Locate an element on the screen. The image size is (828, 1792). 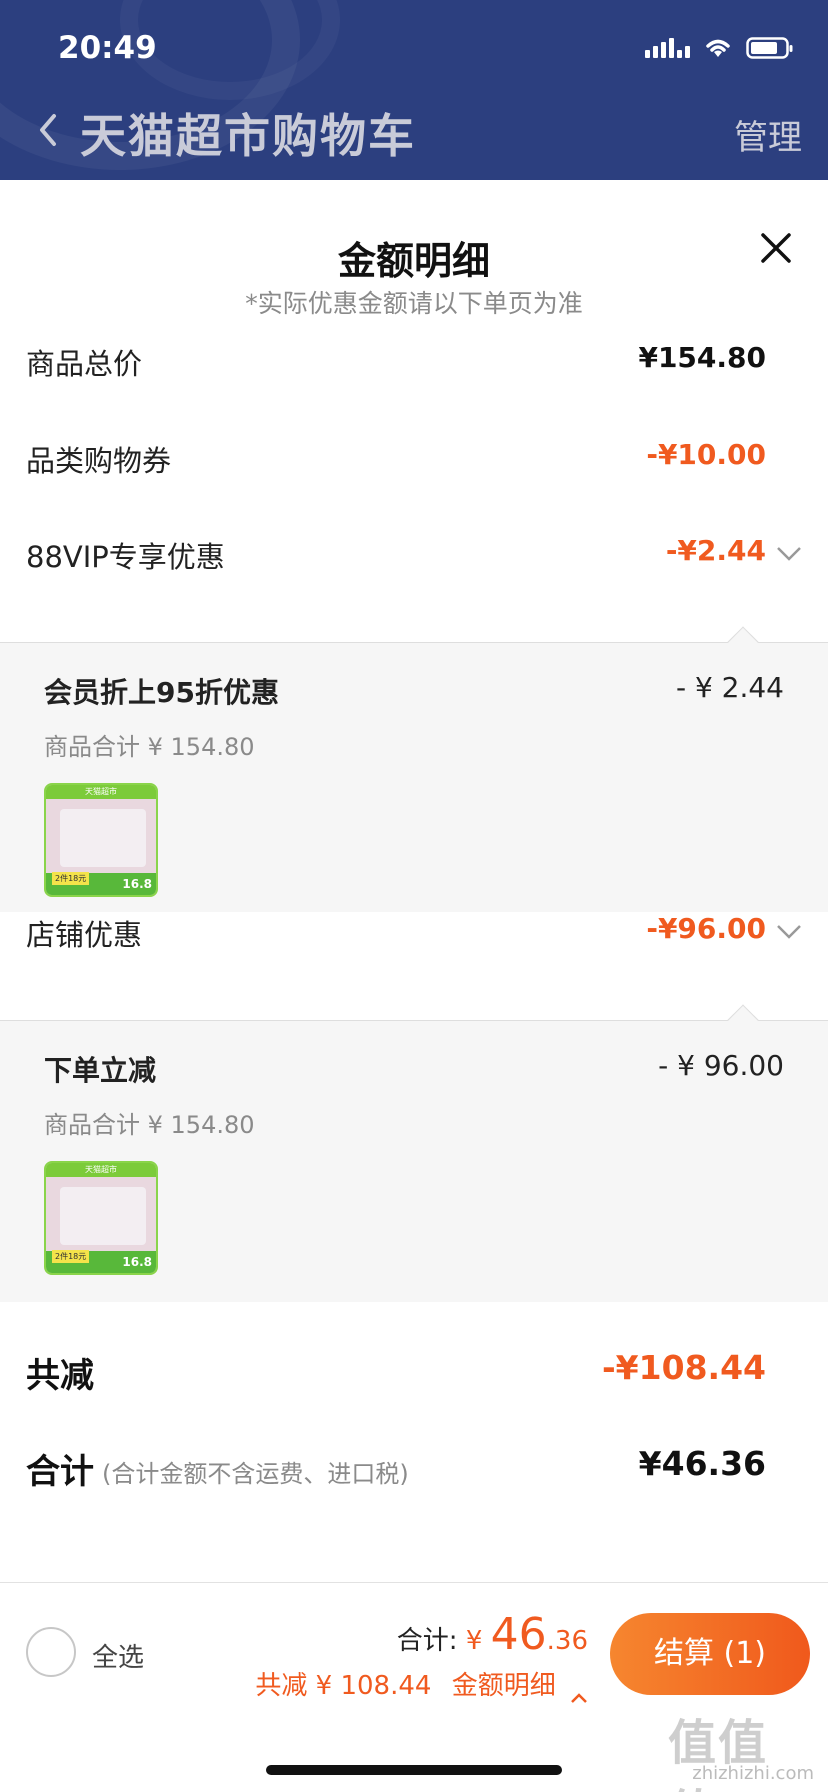
status-time: 20:49 is located at coordinates (107, 48).